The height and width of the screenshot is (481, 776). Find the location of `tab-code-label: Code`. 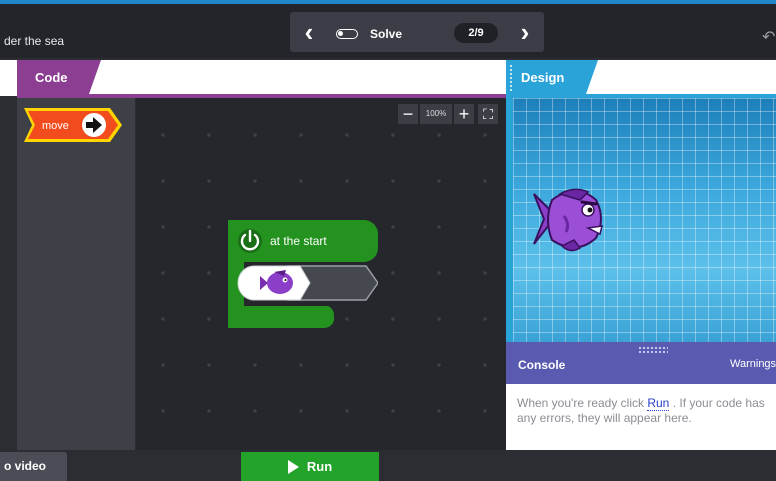

tab-code-label: Code is located at coordinates (51, 77).